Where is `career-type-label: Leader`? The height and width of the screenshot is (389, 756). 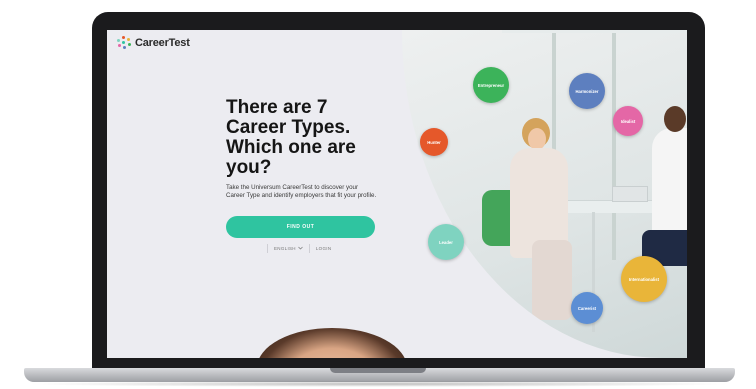 career-type-label: Leader is located at coordinates (446, 242).